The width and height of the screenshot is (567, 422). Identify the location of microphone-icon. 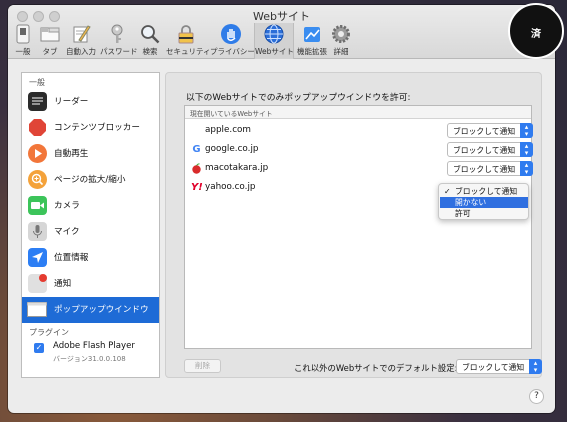
(37, 231).